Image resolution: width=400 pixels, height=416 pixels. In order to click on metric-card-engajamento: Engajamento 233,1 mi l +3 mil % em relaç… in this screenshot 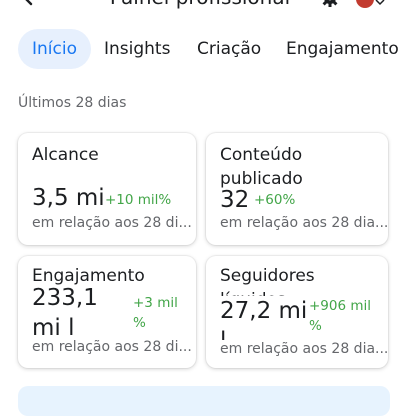, I will do `click(107, 312)`.